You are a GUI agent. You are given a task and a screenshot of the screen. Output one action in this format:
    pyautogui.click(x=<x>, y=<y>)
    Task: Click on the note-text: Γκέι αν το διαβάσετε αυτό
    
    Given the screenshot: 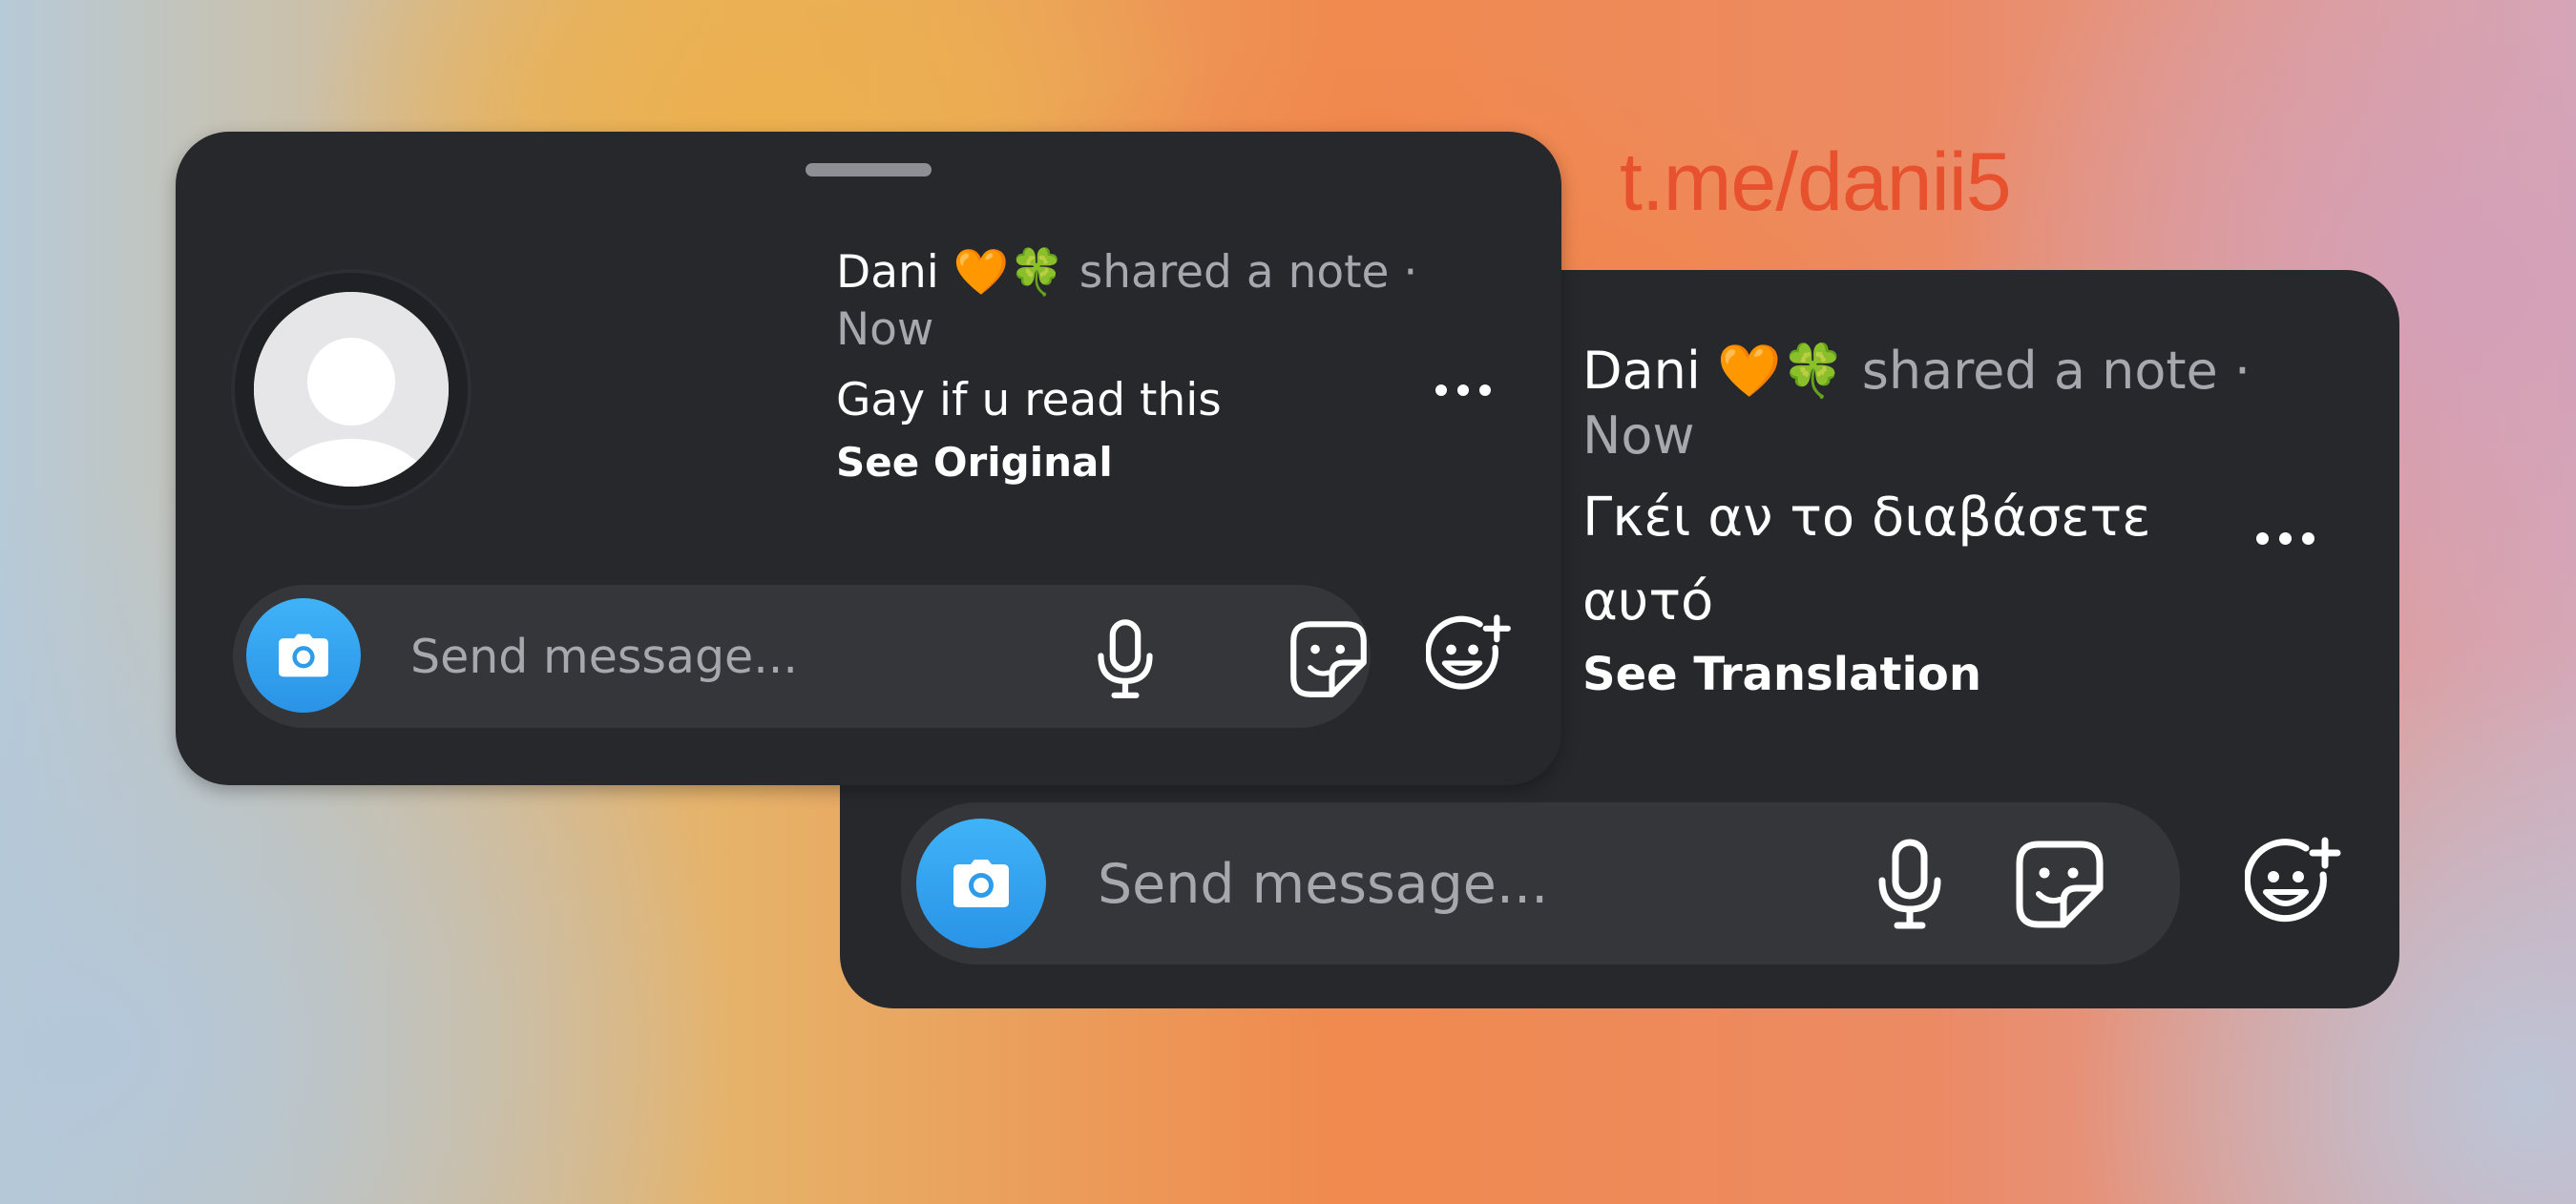 What is the action you would take?
    pyautogui.click(x=1866, y=560)
    